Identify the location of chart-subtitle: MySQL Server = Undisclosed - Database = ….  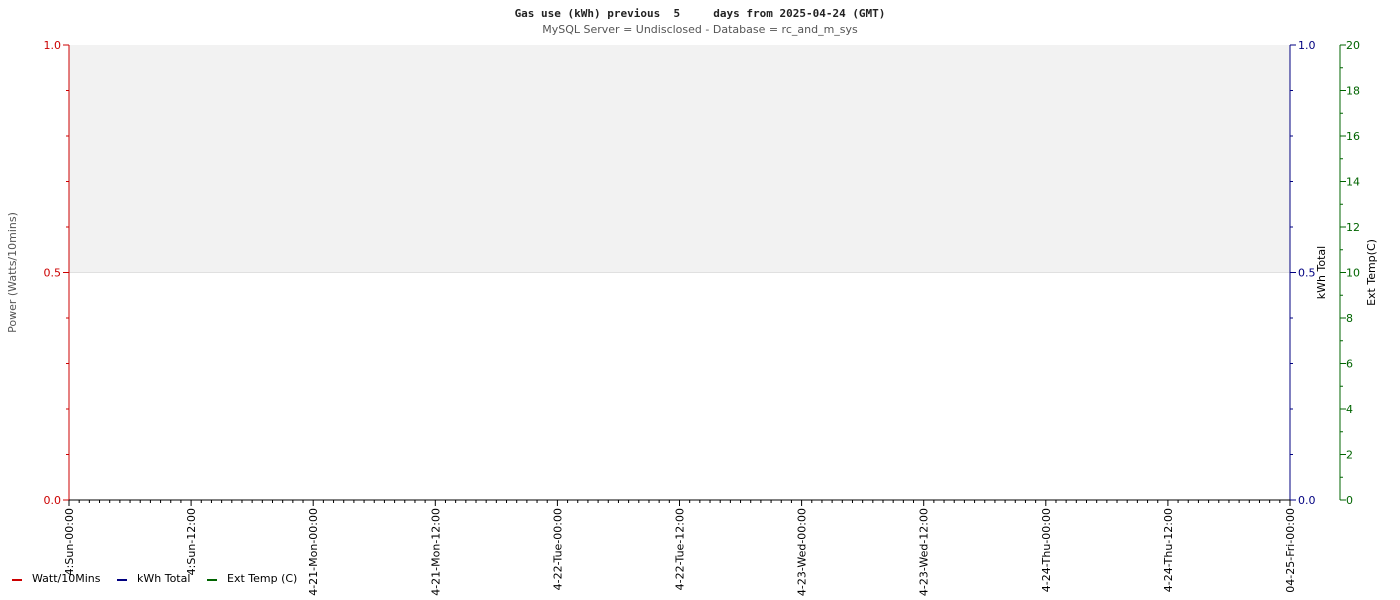
(700, 29).